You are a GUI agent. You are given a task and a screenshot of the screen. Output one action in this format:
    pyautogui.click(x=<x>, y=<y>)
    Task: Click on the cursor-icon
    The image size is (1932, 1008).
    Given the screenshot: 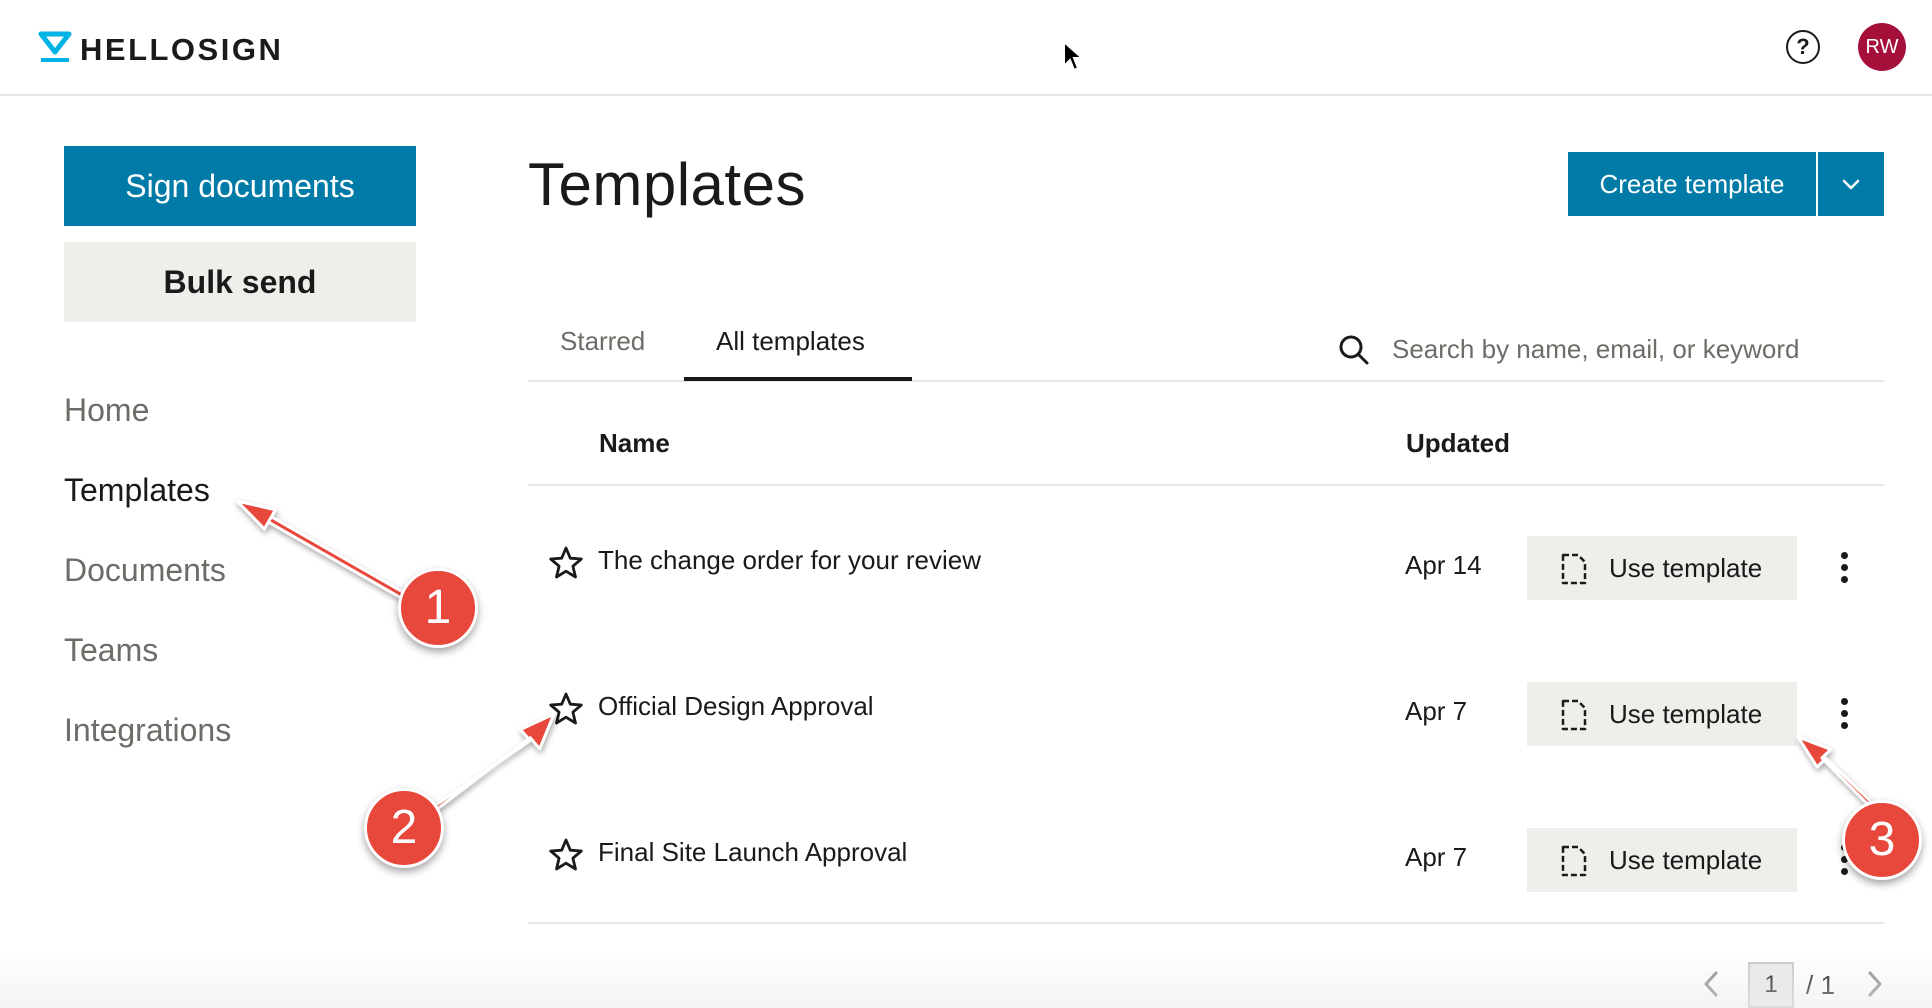 What is the action you would take?
    pyautogui.click(x=1073, y=56)
    